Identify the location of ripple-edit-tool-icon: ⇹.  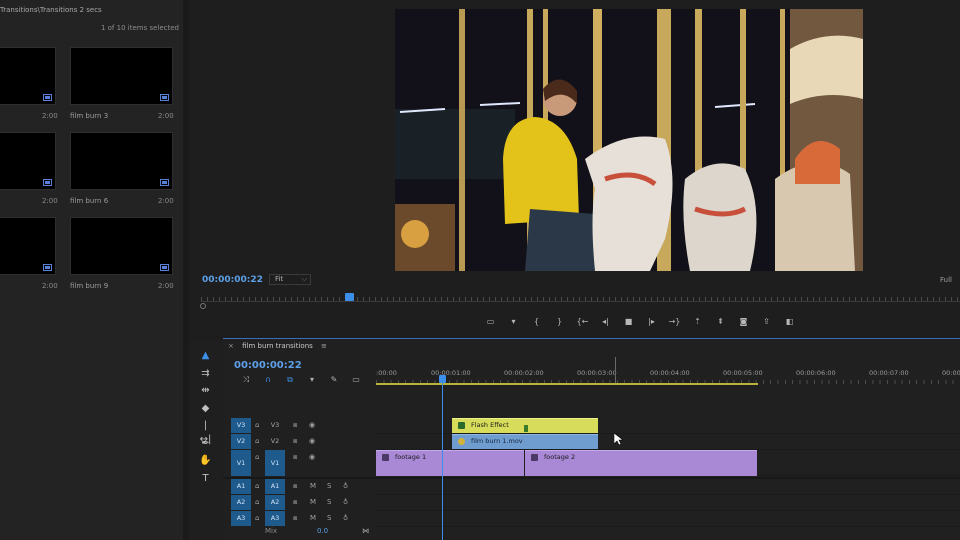
(205, 391).